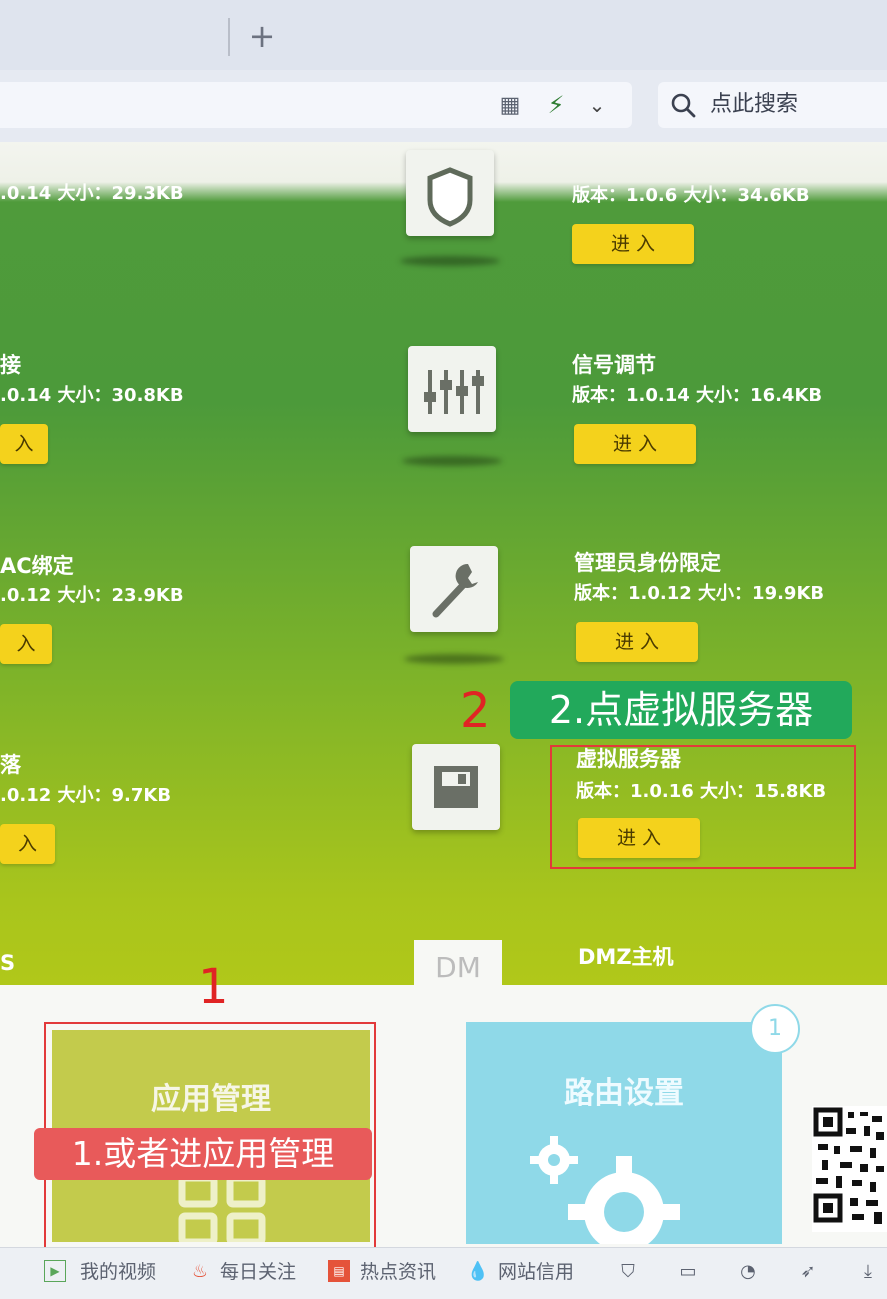 This screenshot has width=887, height=1299. I want to click on statusbar-hot-news: 热点资讯, so click(398, 1272).